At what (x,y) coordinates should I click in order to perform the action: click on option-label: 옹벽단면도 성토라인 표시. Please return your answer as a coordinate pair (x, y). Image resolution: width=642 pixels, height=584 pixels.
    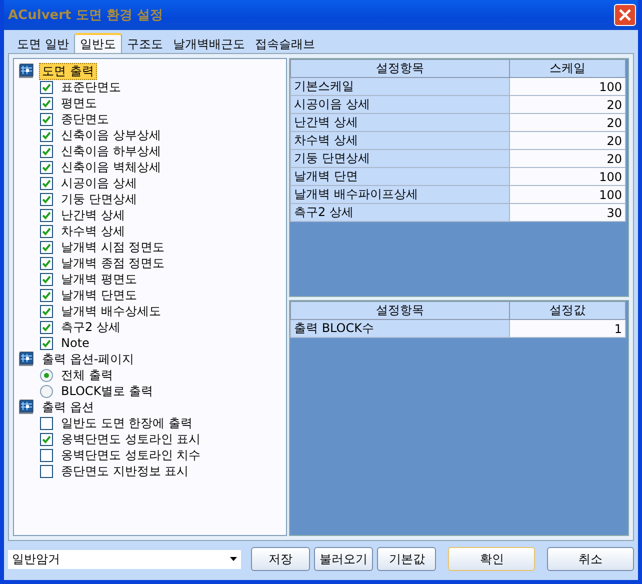
    Looking at the image, I should click on (131, 439).